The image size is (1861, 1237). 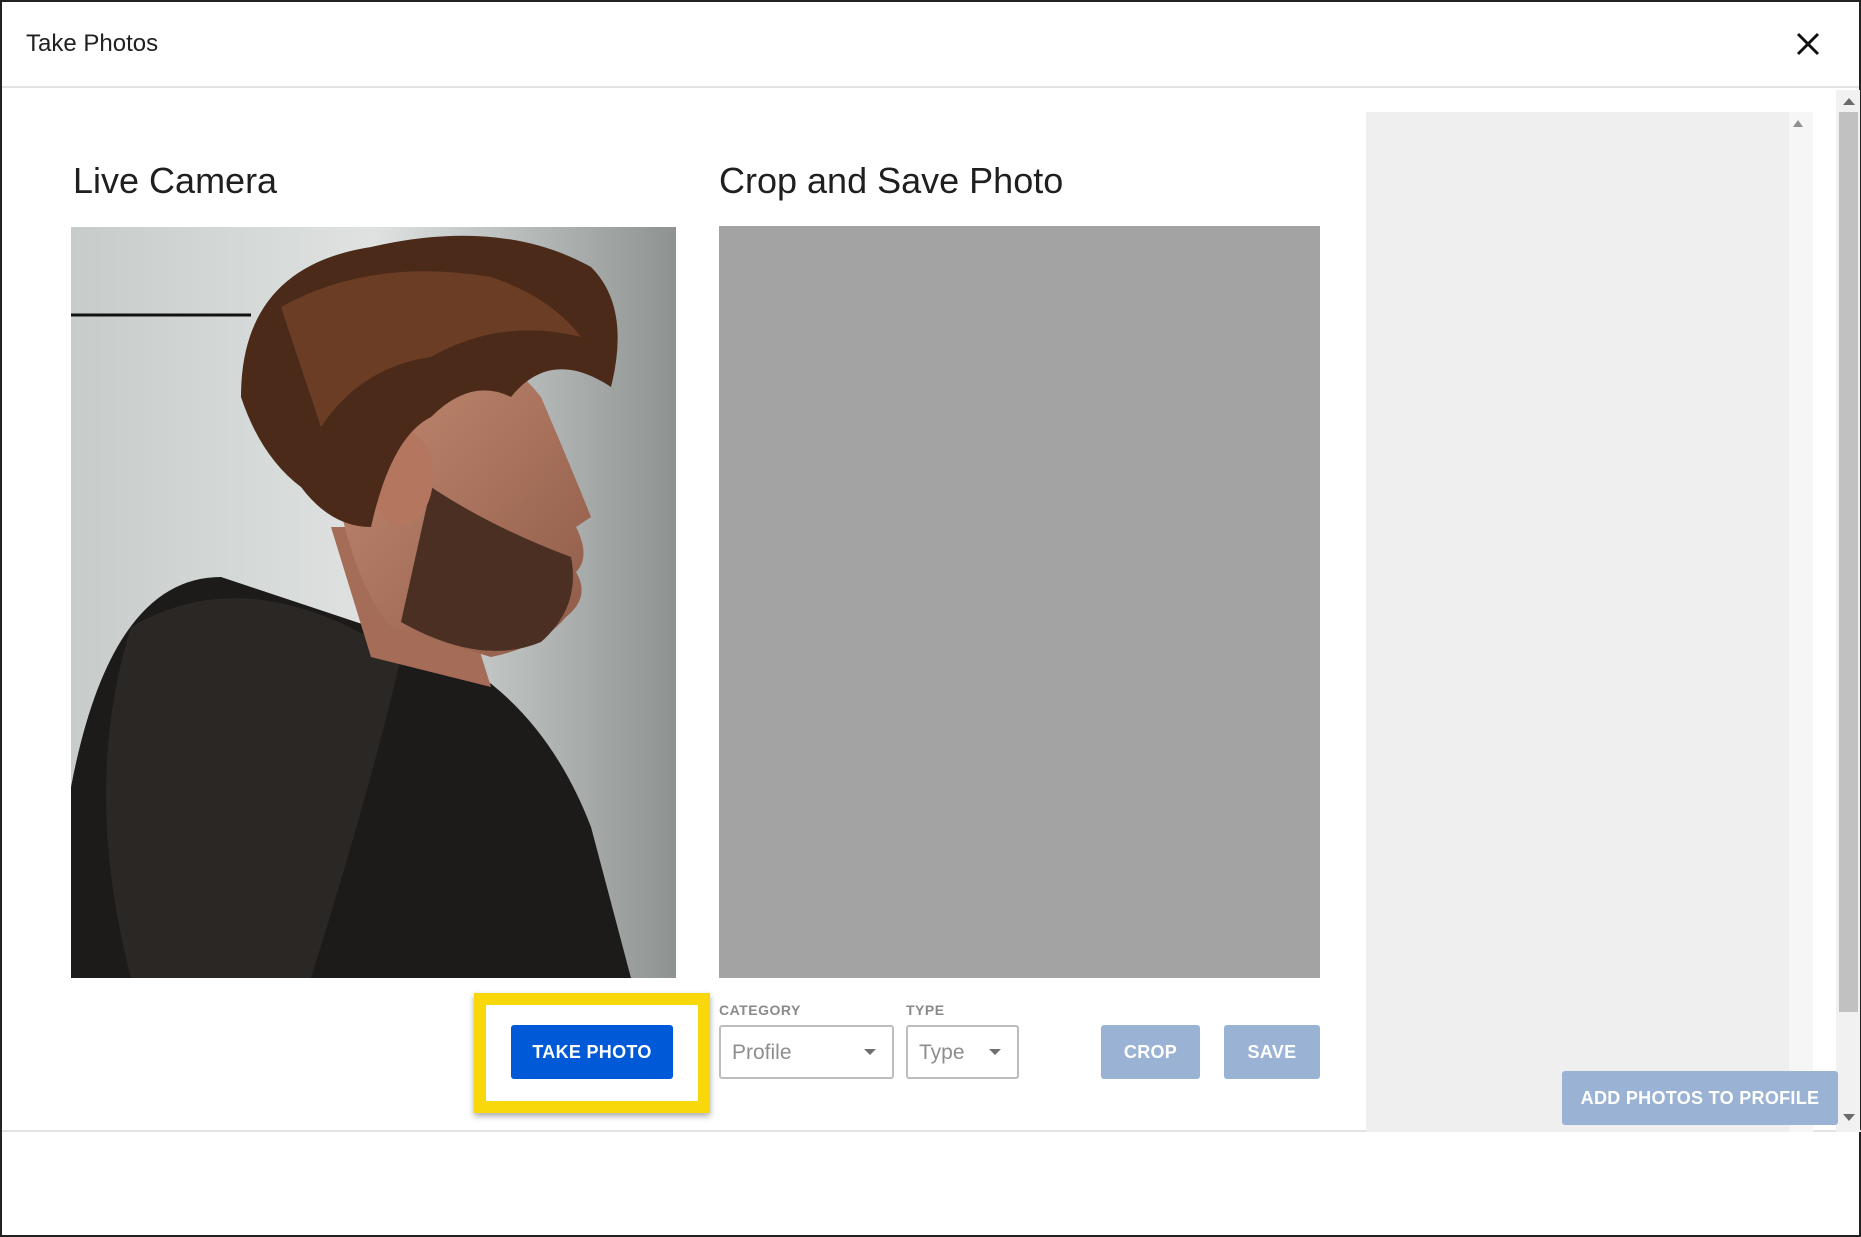 What do you see at coordinates (760, 1010) in the screenshot?
I see `category-label: CATEGORY` at bounding box center [760, 1010].